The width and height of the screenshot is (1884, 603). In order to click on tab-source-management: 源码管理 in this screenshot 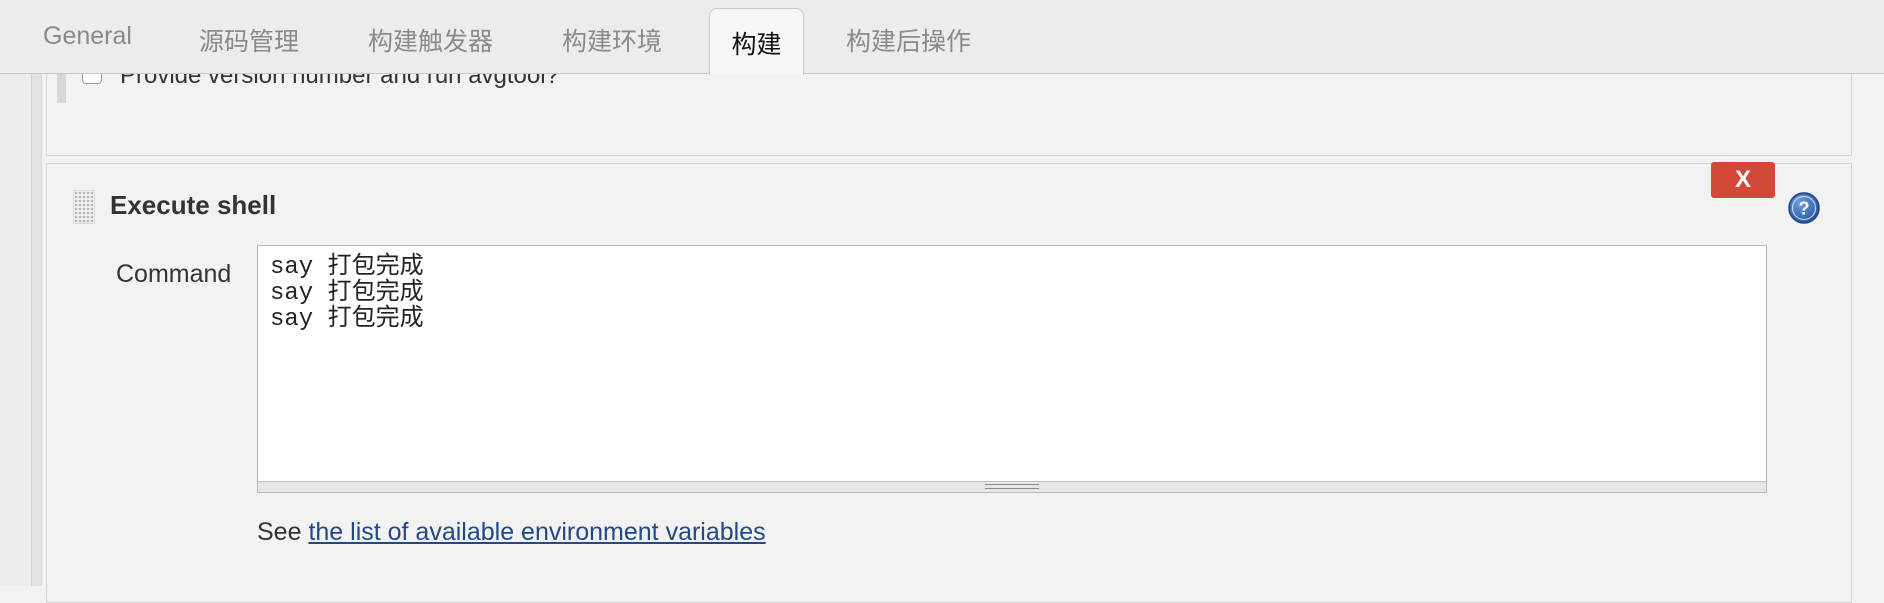, I will do `click(249, 40)`.